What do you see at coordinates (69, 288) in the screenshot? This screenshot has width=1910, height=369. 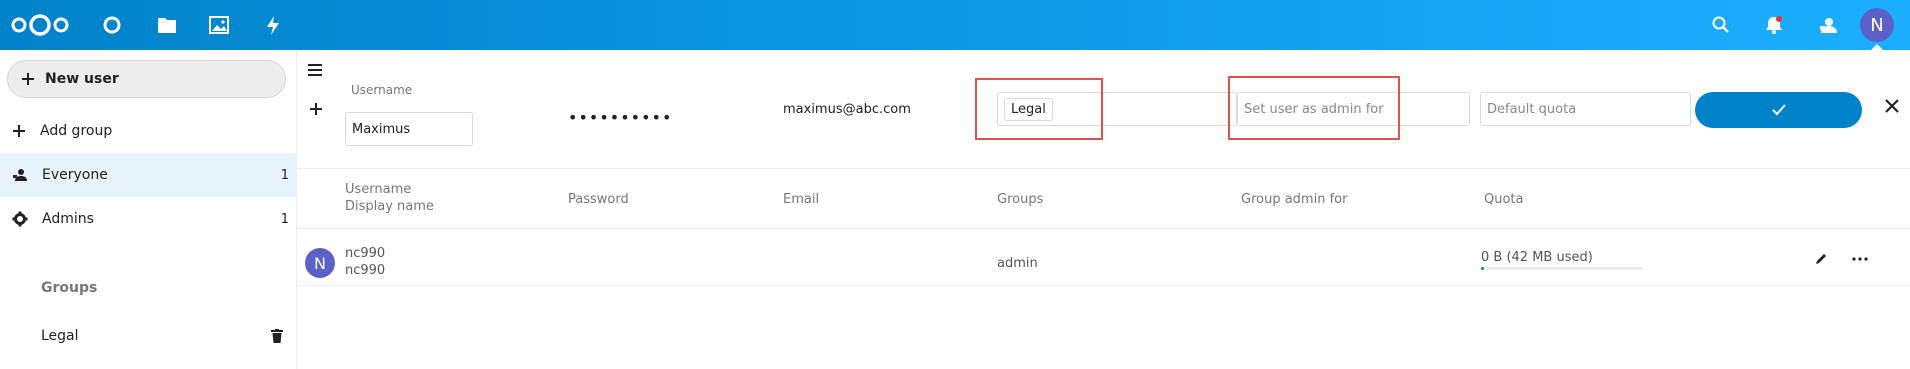 I see `groups-caption: Groups` at bounding box center [69, 288].